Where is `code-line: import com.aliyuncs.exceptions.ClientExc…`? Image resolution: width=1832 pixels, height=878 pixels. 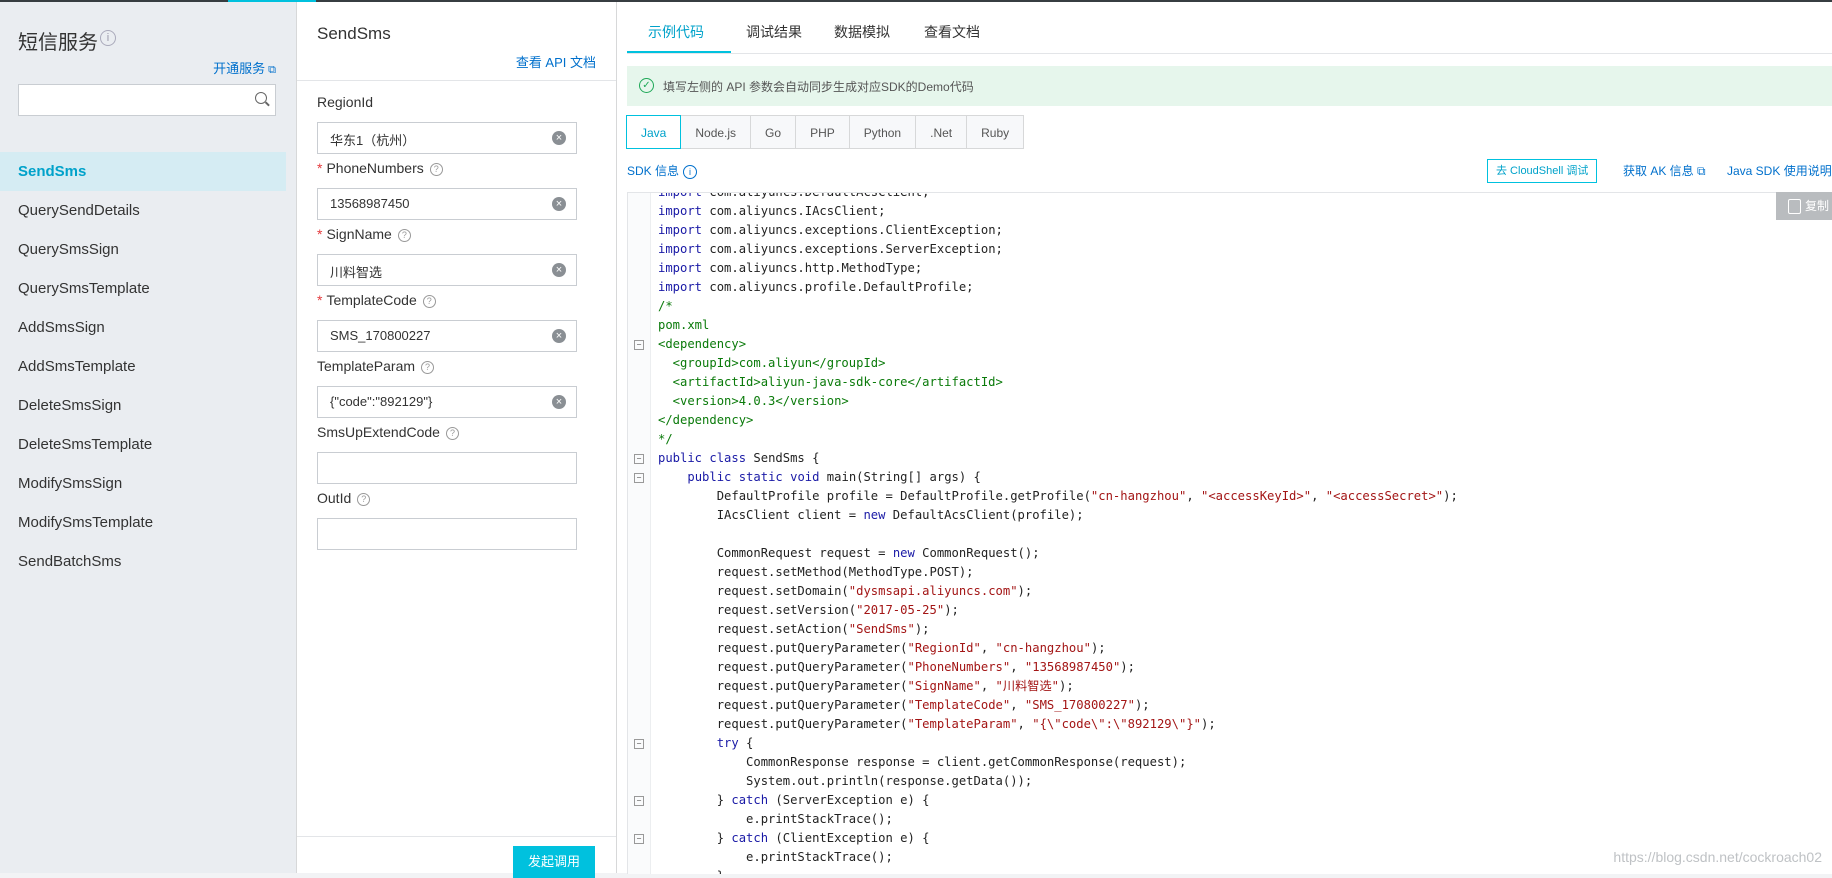
code-line: import com.aliyuncs.exceptions.ClientExc… is located at coordinates (830, 230).